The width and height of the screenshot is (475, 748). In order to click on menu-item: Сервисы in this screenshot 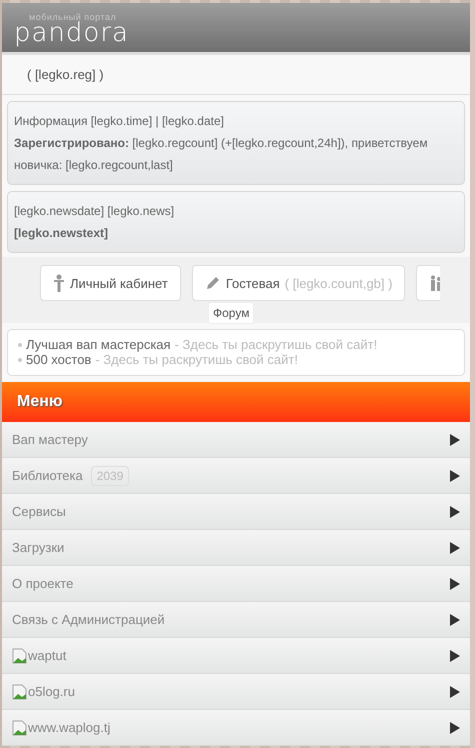, I will do `click(236, 512)`.